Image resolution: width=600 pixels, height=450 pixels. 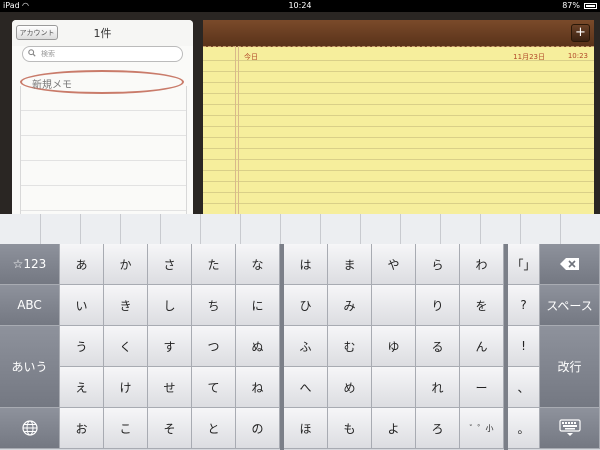 What do you see at coordinates (482, 387) in the screenshot?
I see `kana-key: ー` at bounding box center [482, 387].